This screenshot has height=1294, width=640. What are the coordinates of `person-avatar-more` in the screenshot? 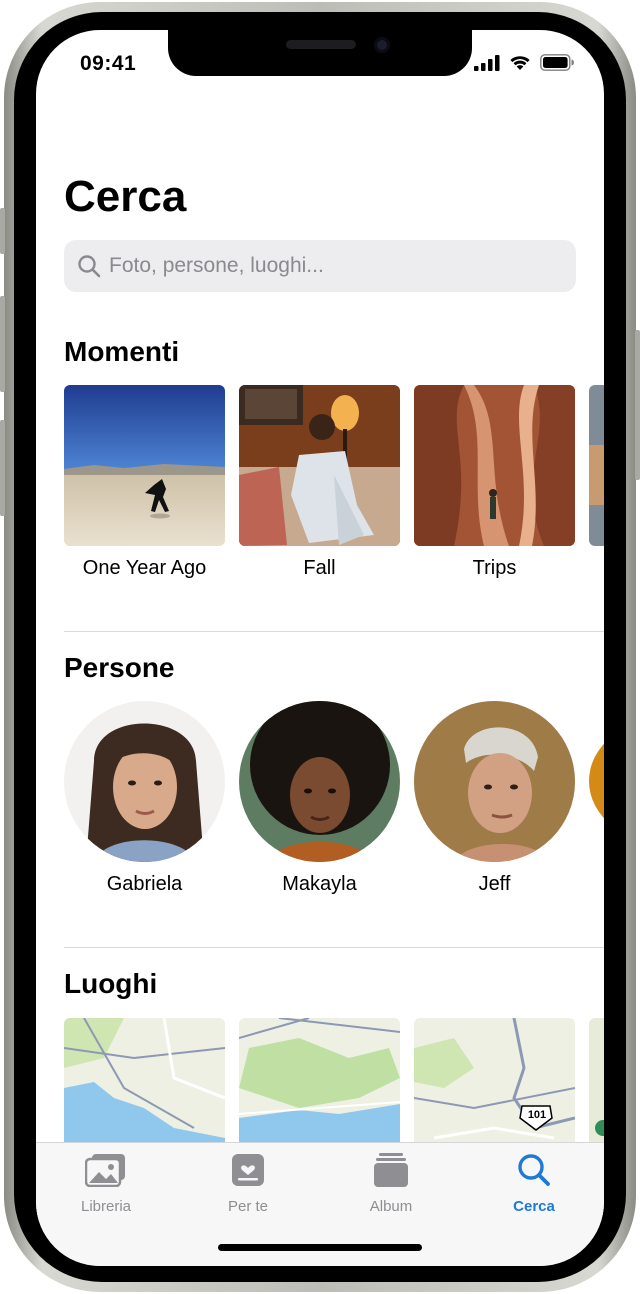 It's located at (596, 781).